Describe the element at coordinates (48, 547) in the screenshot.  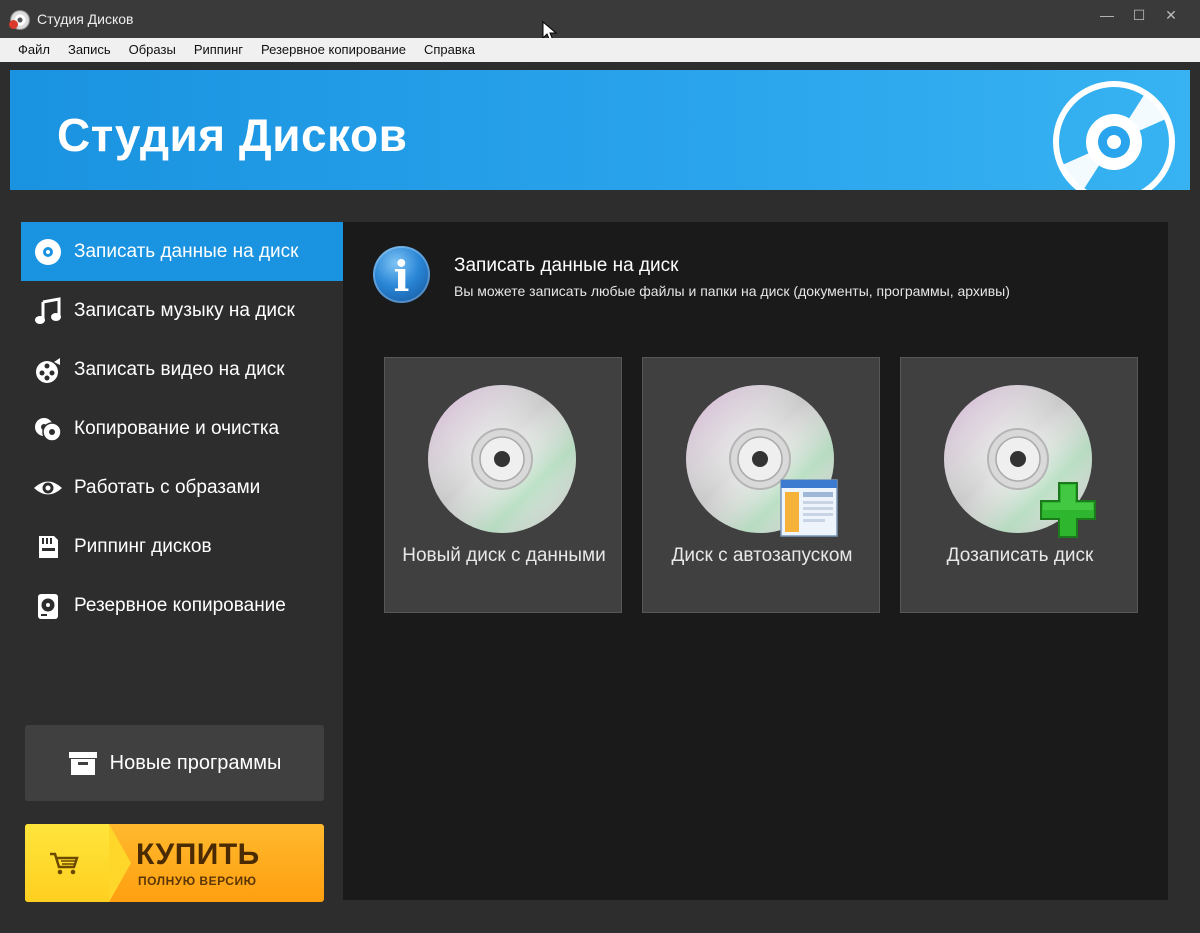
I see `sd-card-icon` at that location.